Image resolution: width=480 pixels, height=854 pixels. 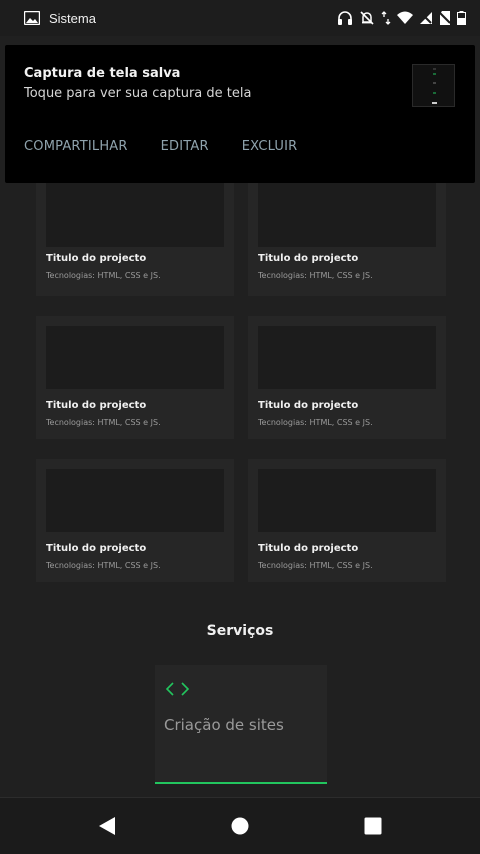 What do you see at coordinates (433, 85) in the screenshot?
I see `screenshot-thumbnail` at bounding box center [433, 85].